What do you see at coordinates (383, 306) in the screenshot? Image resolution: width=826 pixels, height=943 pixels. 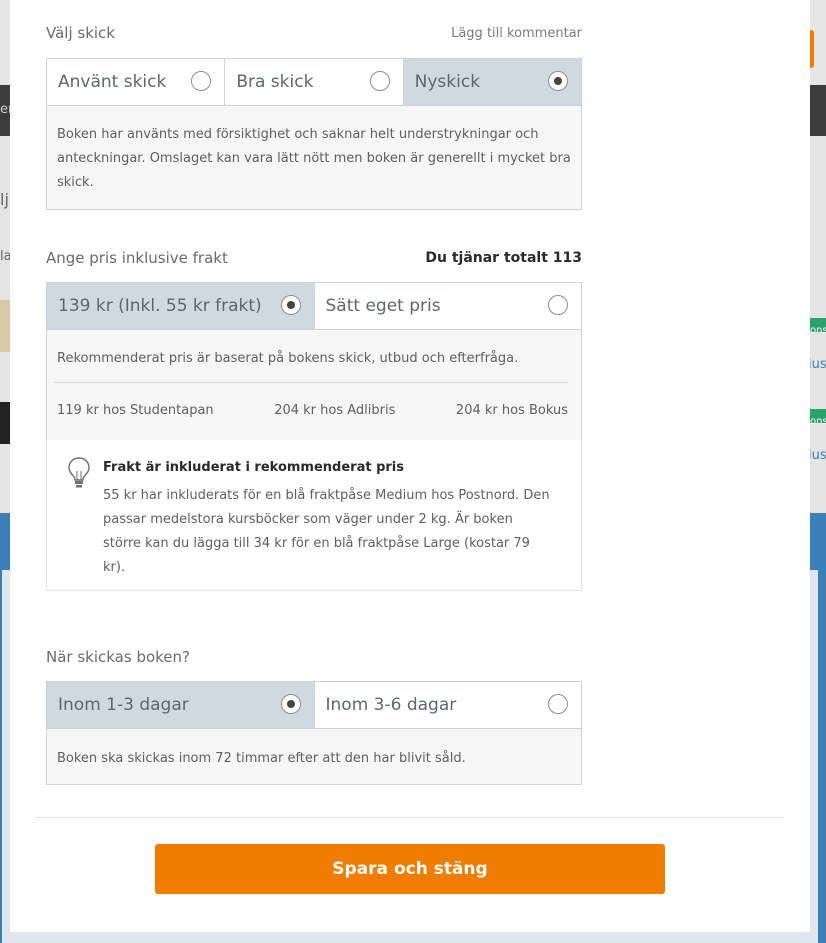 I see `price-option-label: Sätt eget pris` at bounding box center [383, 306].